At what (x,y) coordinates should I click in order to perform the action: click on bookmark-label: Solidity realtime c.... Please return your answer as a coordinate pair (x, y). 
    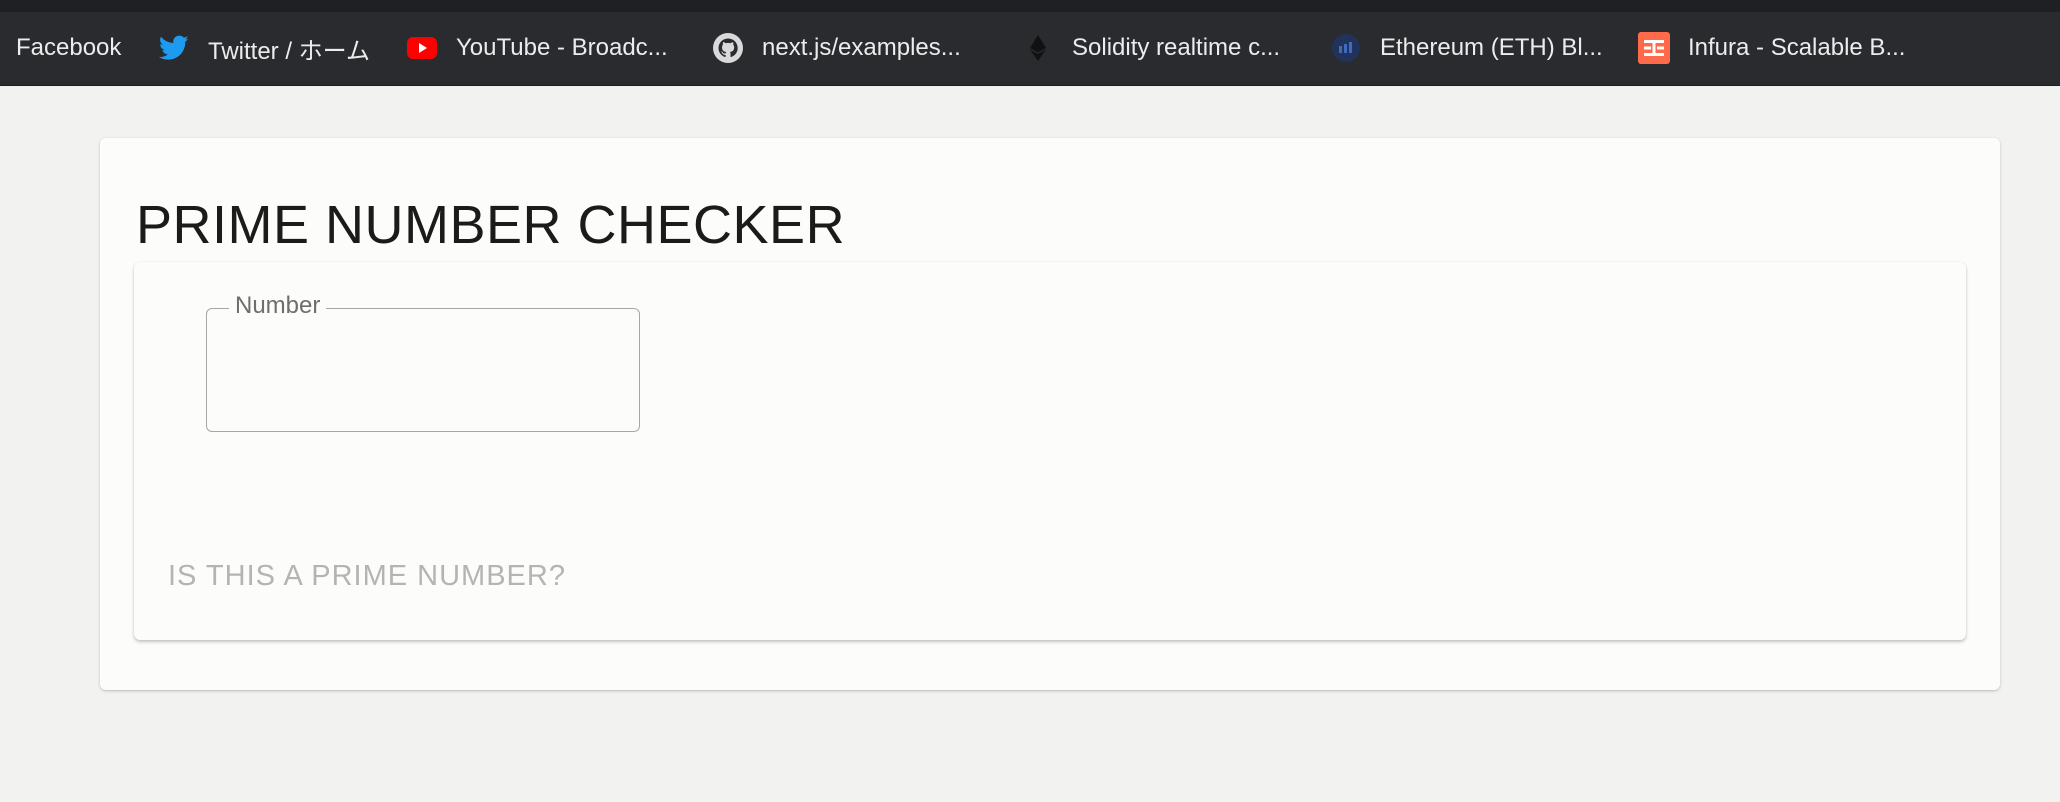
    Looking at the image, I should click on (1176, 47).